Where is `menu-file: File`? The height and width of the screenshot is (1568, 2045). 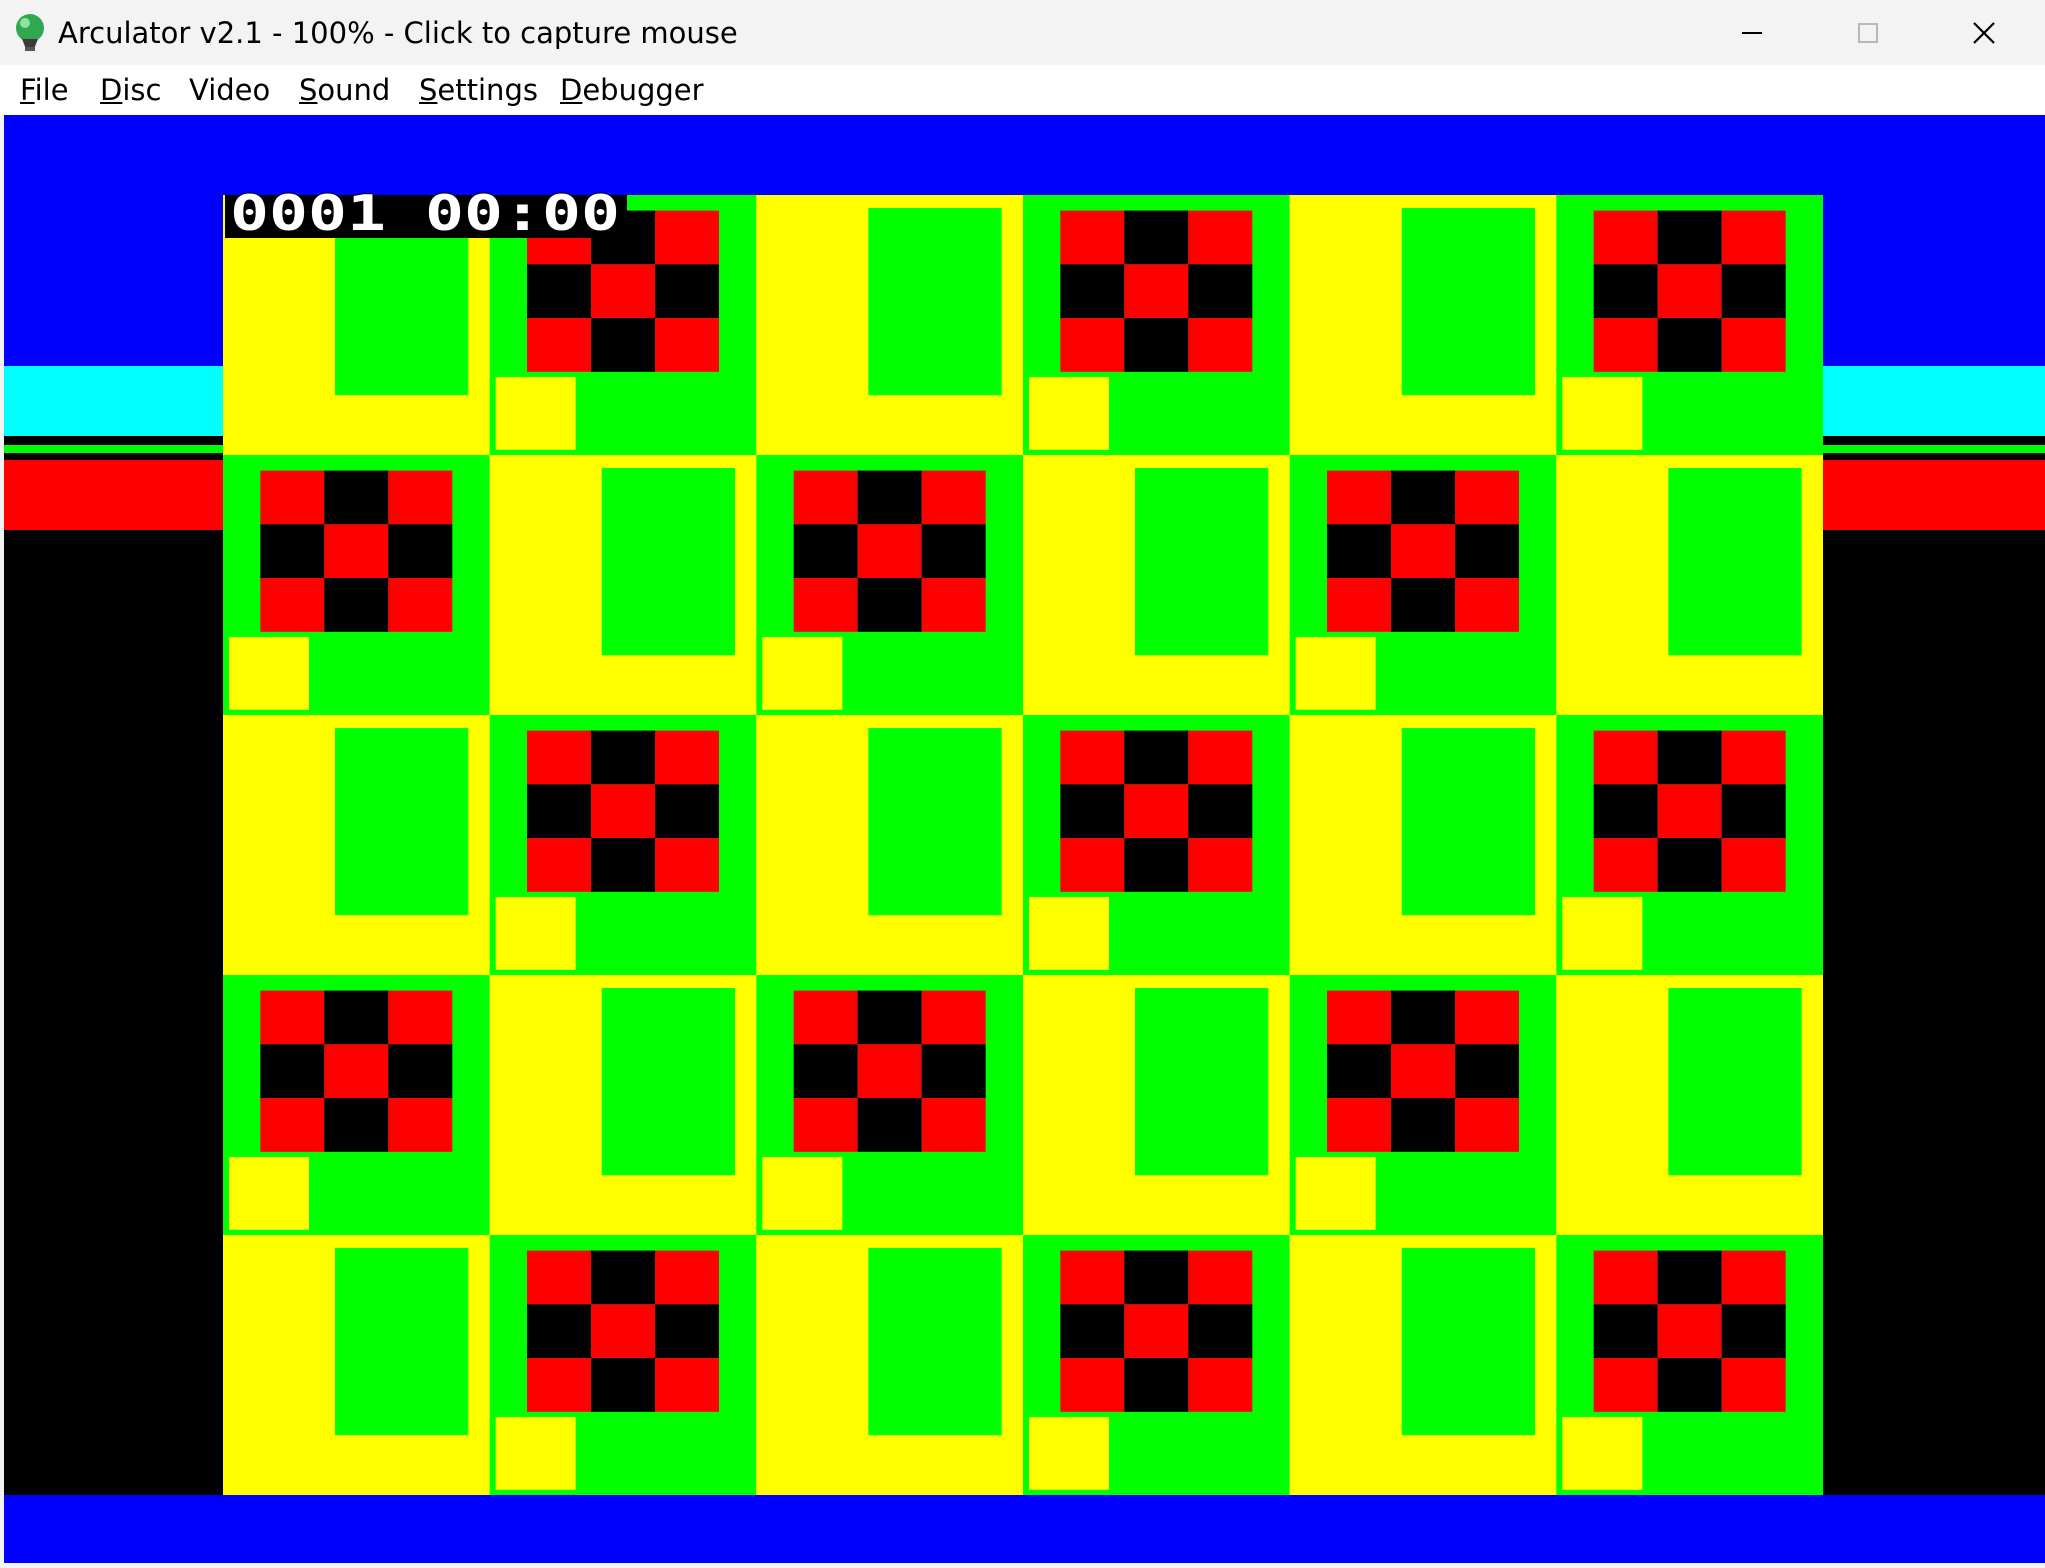 menu-file: File is located at coordinates (44, 90).